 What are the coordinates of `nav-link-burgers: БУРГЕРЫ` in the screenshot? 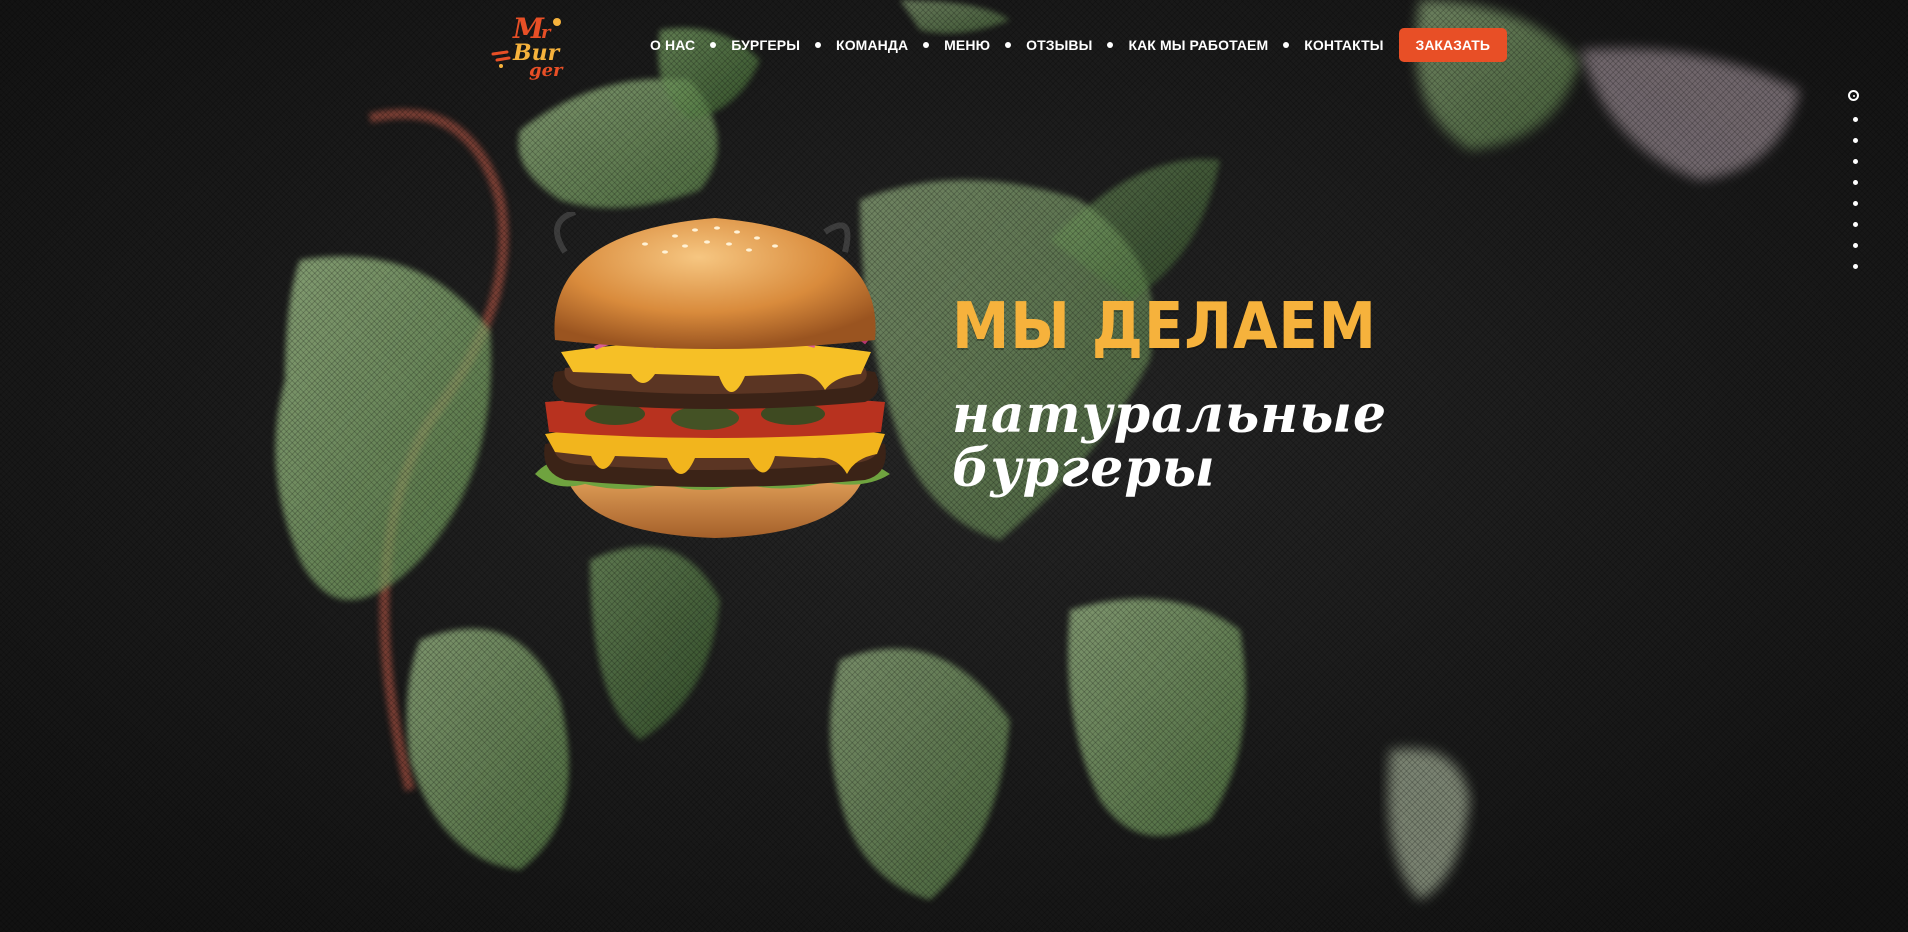 It's located at (765, 45).